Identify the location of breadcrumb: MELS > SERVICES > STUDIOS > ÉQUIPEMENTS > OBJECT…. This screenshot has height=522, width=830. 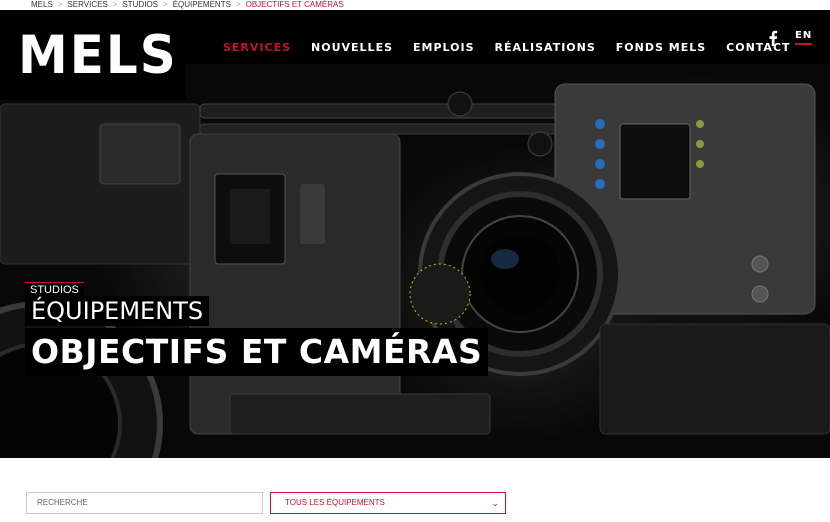
(415, 5).